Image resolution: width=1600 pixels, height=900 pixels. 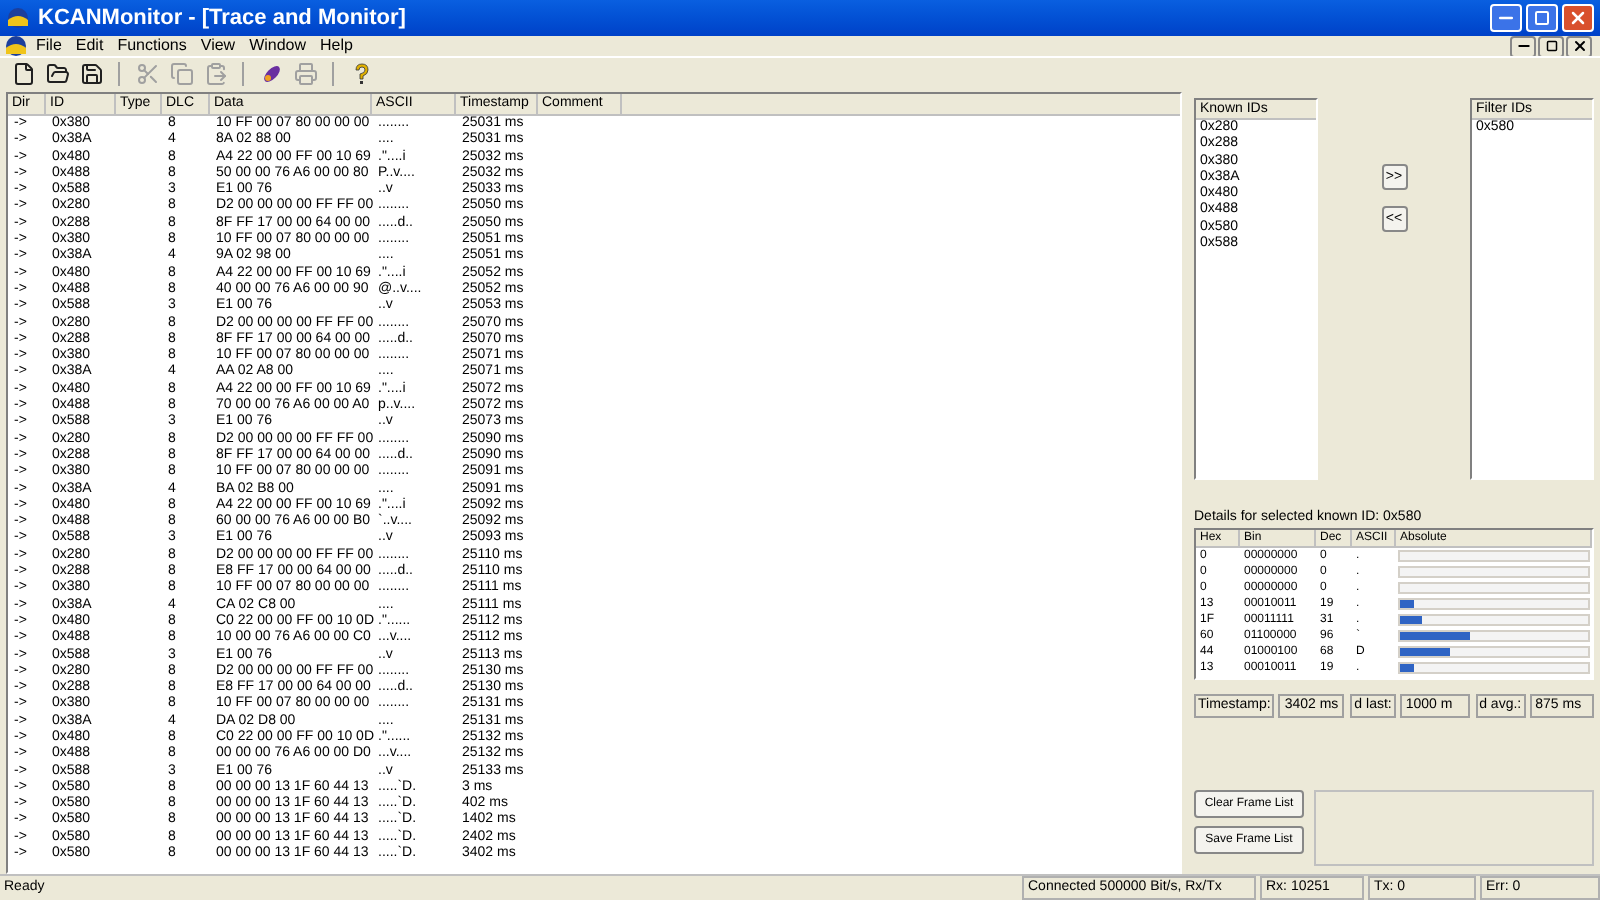 What do you see at coordinates (336, 46) in the screenshot?
I see `menu-item: Help` at bounding box center [336, 46].